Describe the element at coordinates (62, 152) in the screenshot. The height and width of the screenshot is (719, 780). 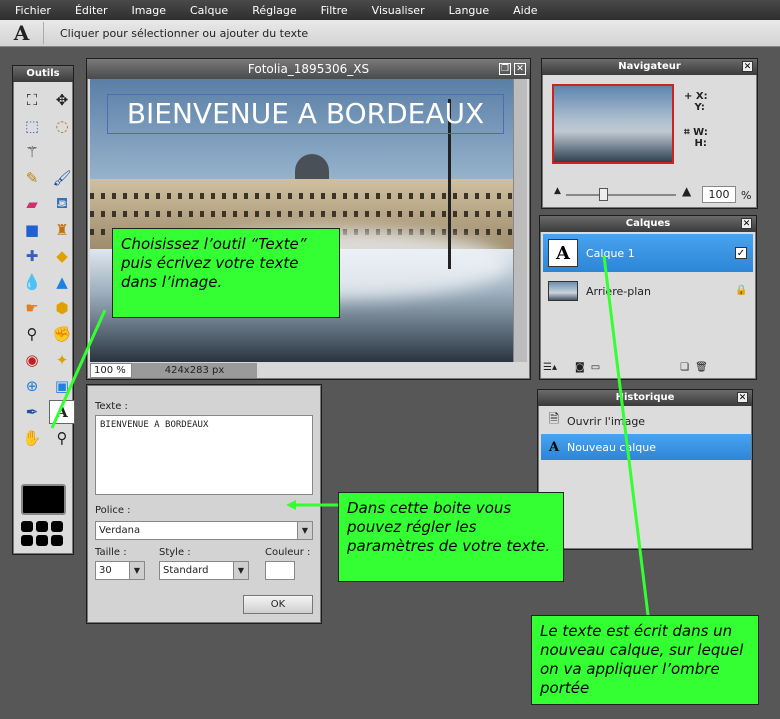
I see `empty-slot` at that location.